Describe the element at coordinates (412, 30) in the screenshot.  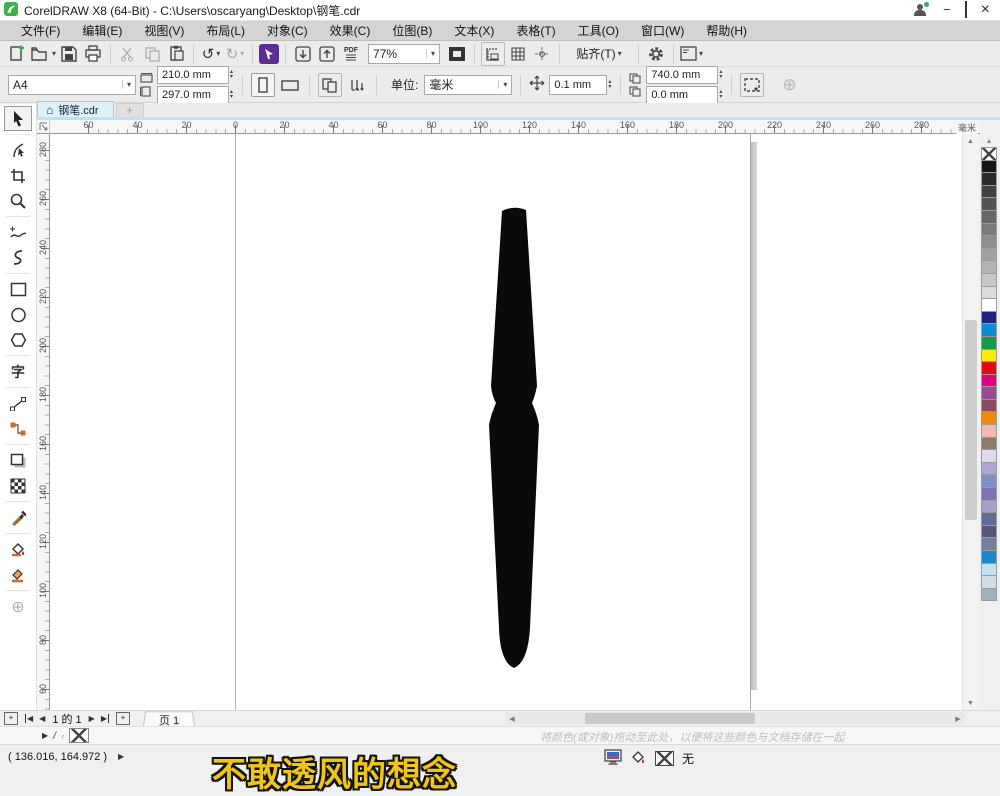
I see `menu-item: 位图(B)` at that location.